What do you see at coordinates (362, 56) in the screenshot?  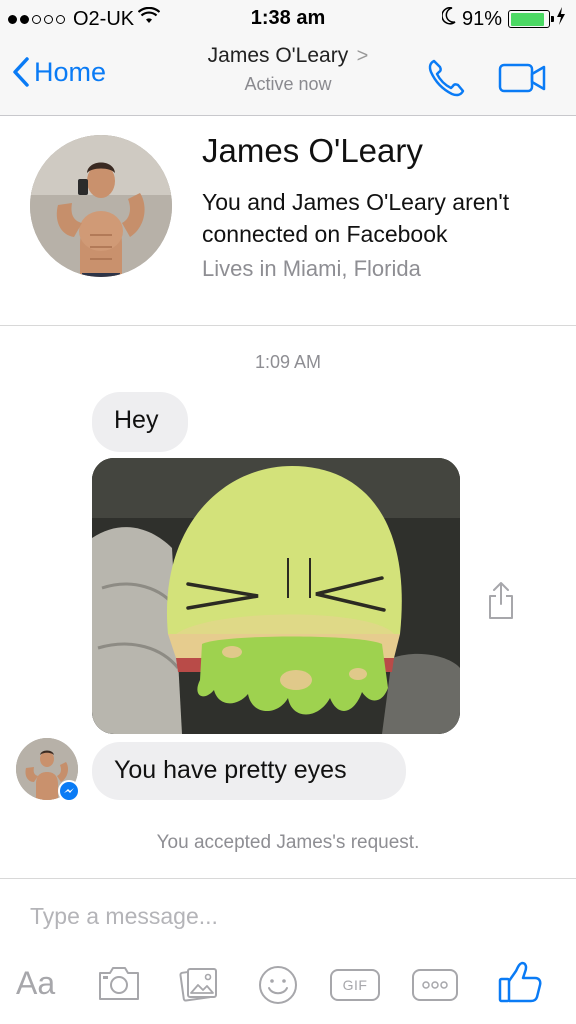 I see `chevron-right-icon: >` at bounding box center [362, 56].